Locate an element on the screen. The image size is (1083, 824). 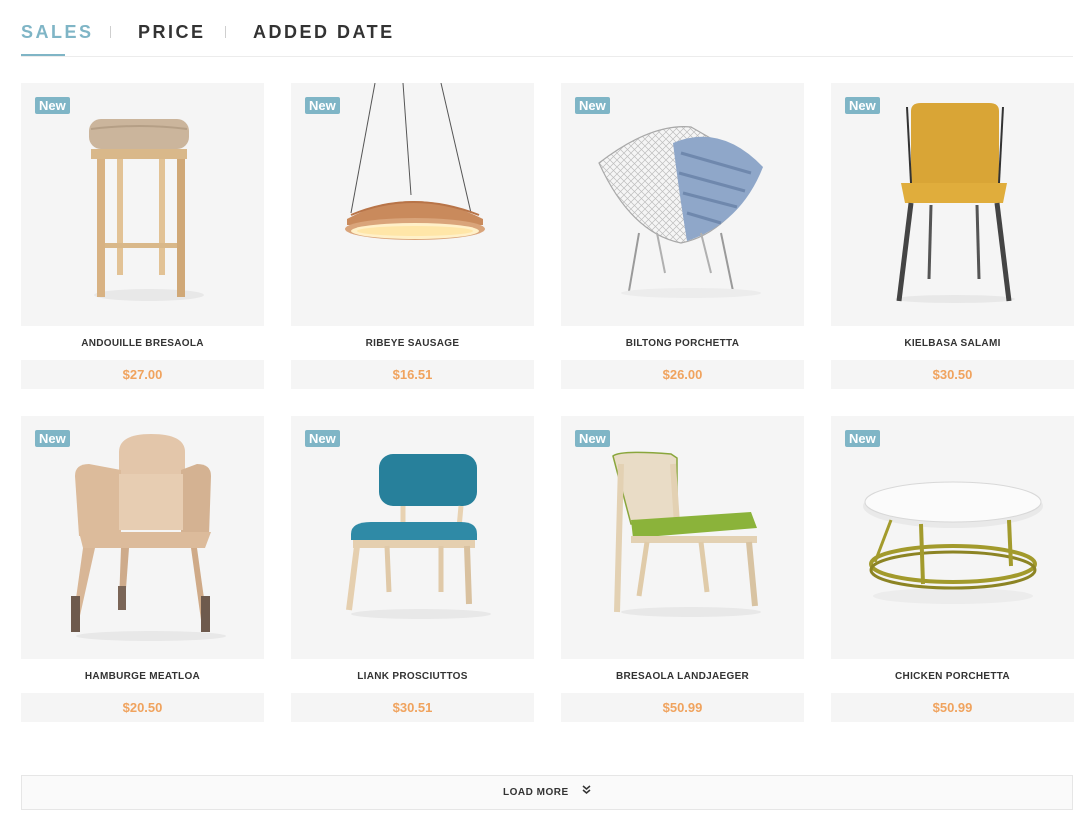
bar-stool-icon is located at coordinates (146, 210).